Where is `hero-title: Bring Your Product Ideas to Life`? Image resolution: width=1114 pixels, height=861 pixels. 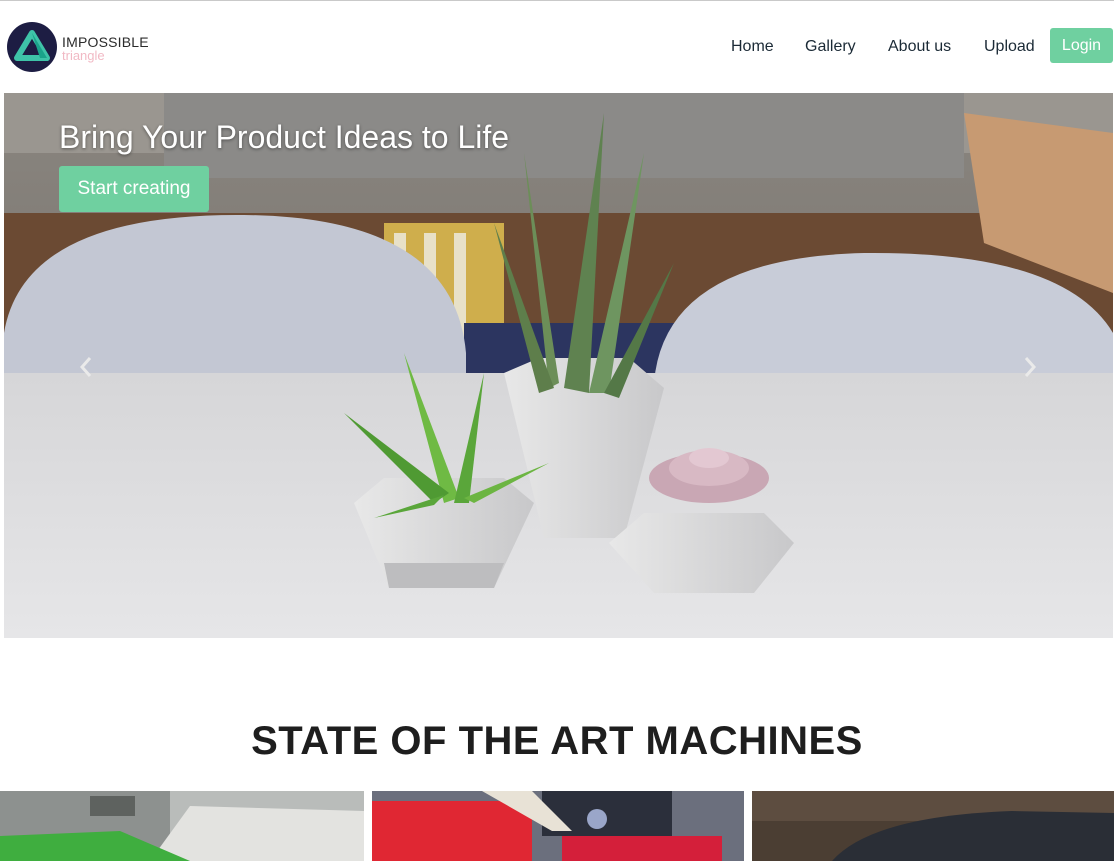
hero-title: Bring Your Product Ideas to Life is located at coordinates (284, 137).